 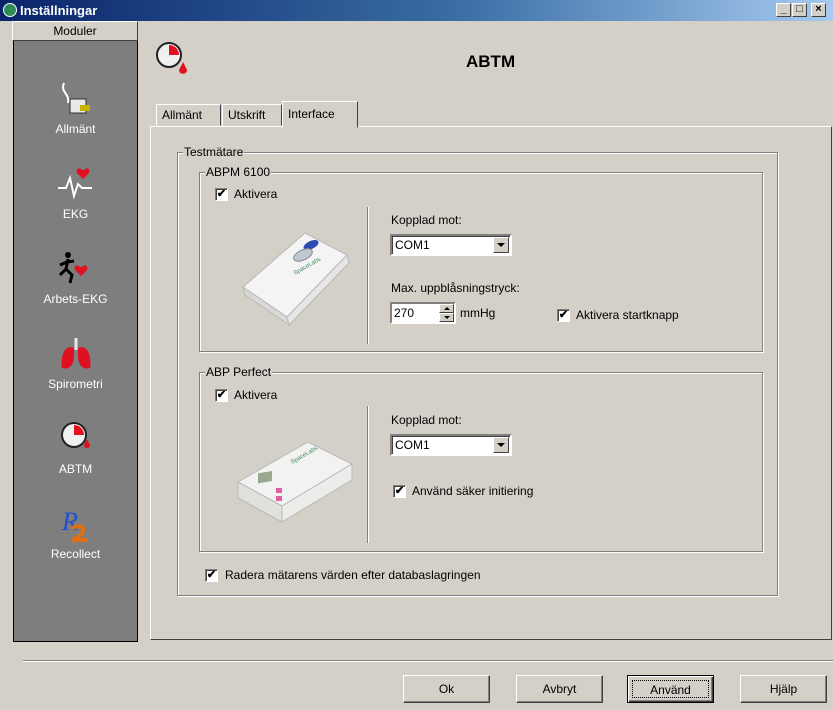 I want to click on running-heart-icon, so click(x=76, y=269).